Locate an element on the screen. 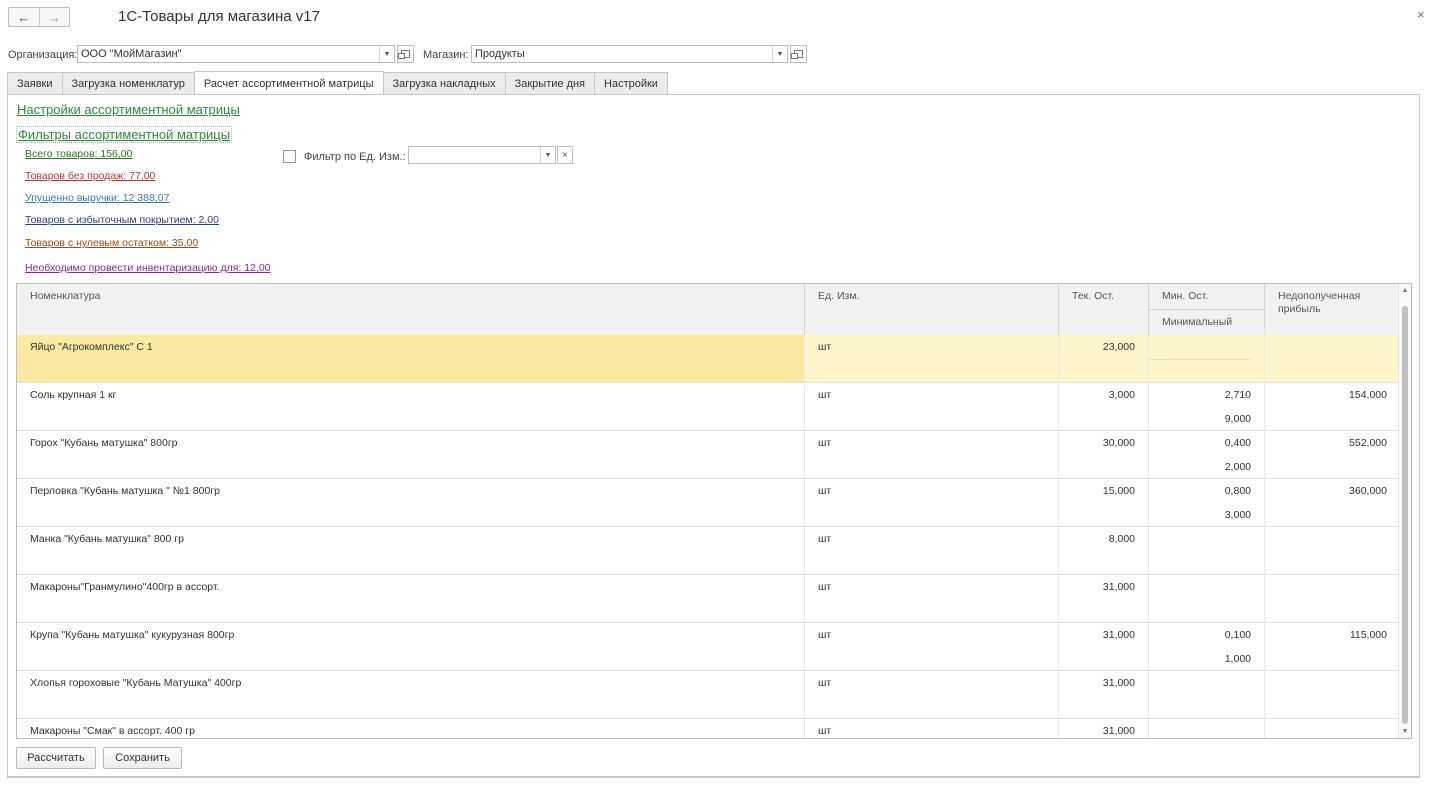 The height and width of the screenshot is (785, 1429). cell-min-stock: 0,400 2,000 is located at coordinates (1207, 449).